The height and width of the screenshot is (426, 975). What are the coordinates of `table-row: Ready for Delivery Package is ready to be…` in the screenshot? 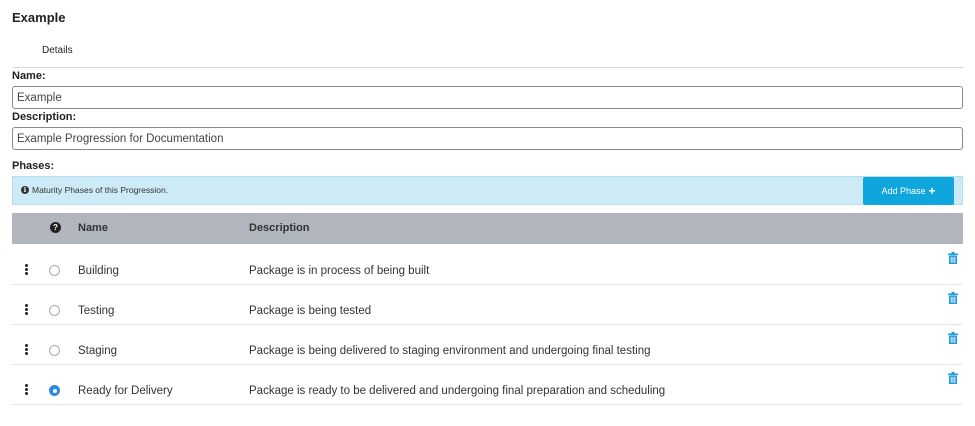 It's located at (487, 385).